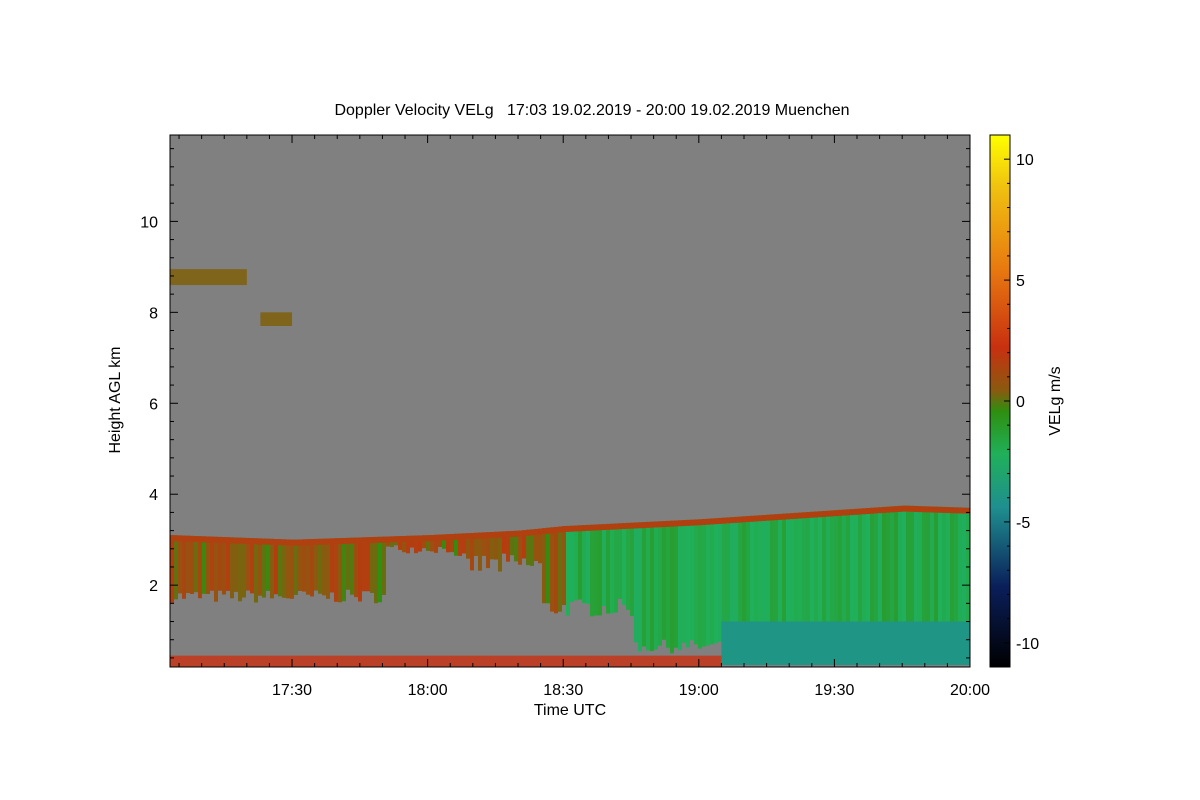 Image resolution: width=1200 pixels, height=800 pixels. I want to click on ground-clutter, so click(446, 661).